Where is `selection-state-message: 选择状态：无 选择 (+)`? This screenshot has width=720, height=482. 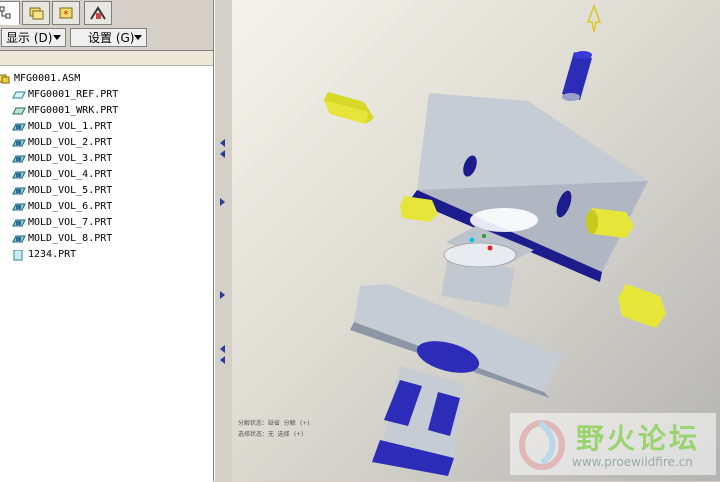
selection-state-message: 选择状态：无 选择 (+) is located at coordinates (271, 434).